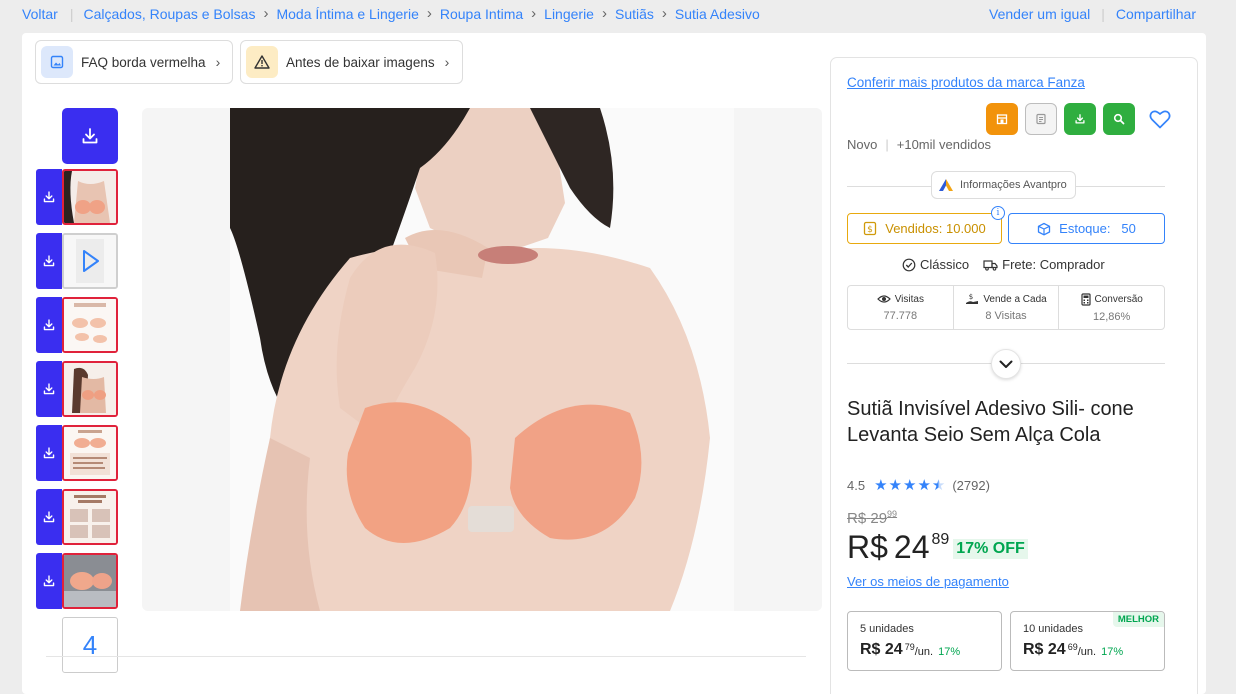 Image resolution: width=1236 pixels, height=694 pixels. I want to click on warning-chip: Antes de baixar imagens ›, so click(351, 62).